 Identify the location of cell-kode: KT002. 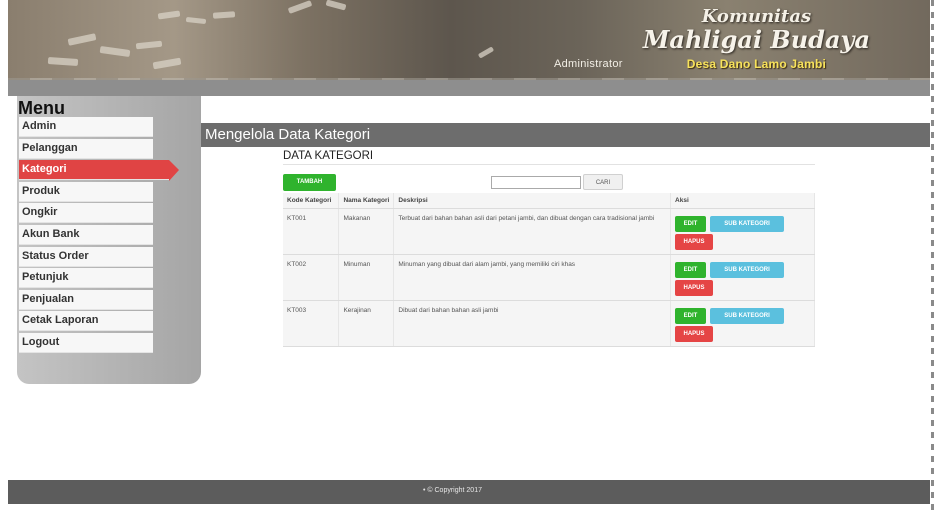
(311, 277).